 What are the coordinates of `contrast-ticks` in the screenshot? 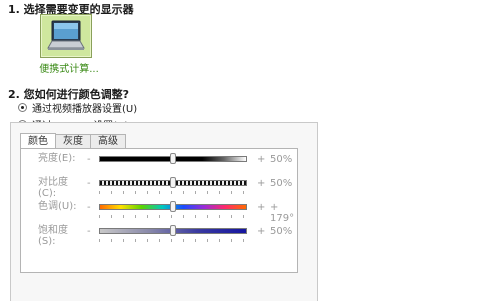 It's located at (172, 192).